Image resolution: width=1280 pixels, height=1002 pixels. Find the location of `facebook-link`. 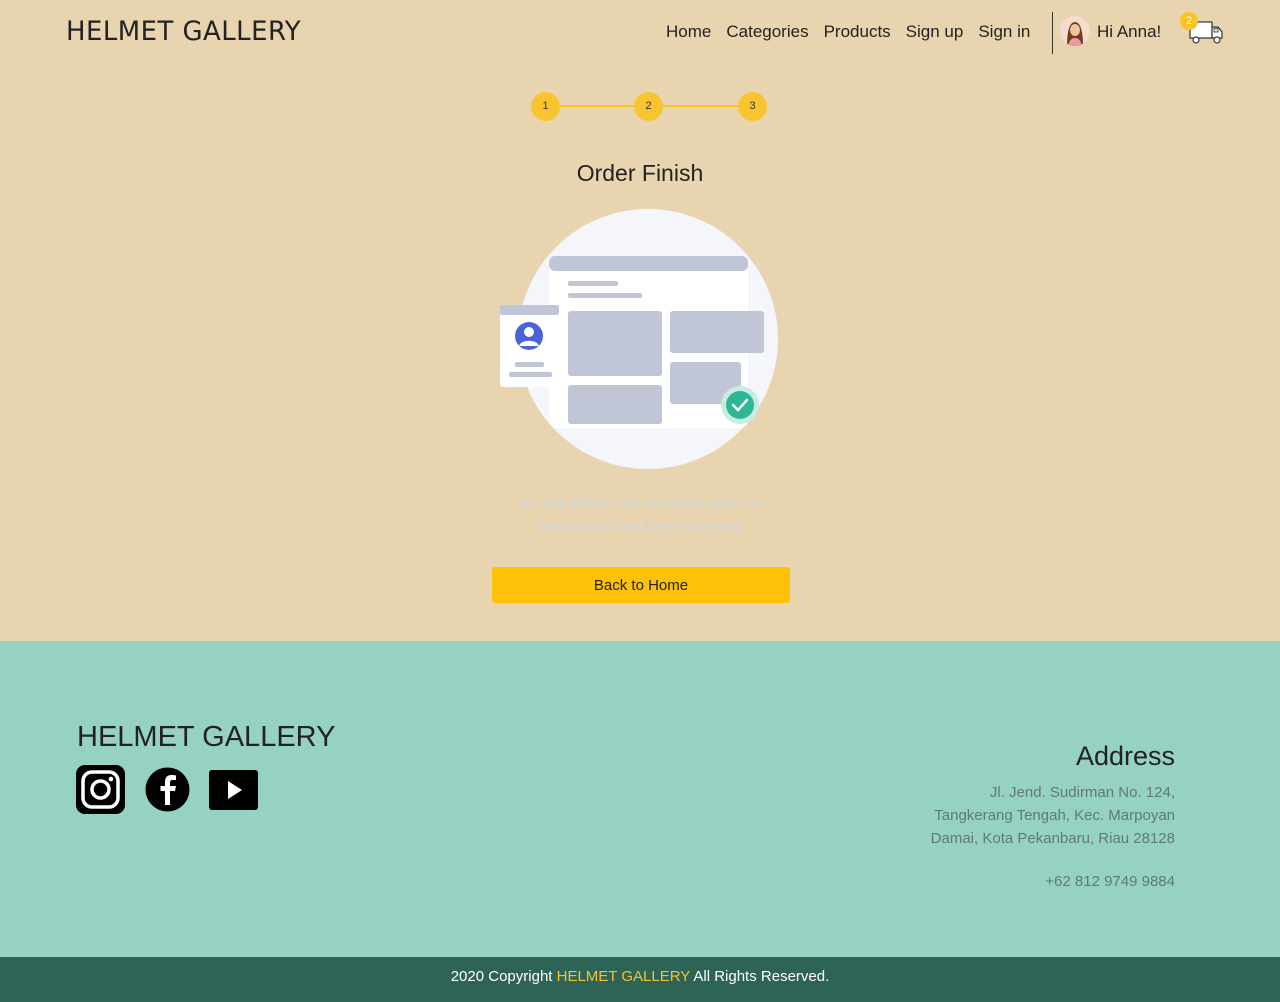

facebook-link is located at coordinates (167, 789).